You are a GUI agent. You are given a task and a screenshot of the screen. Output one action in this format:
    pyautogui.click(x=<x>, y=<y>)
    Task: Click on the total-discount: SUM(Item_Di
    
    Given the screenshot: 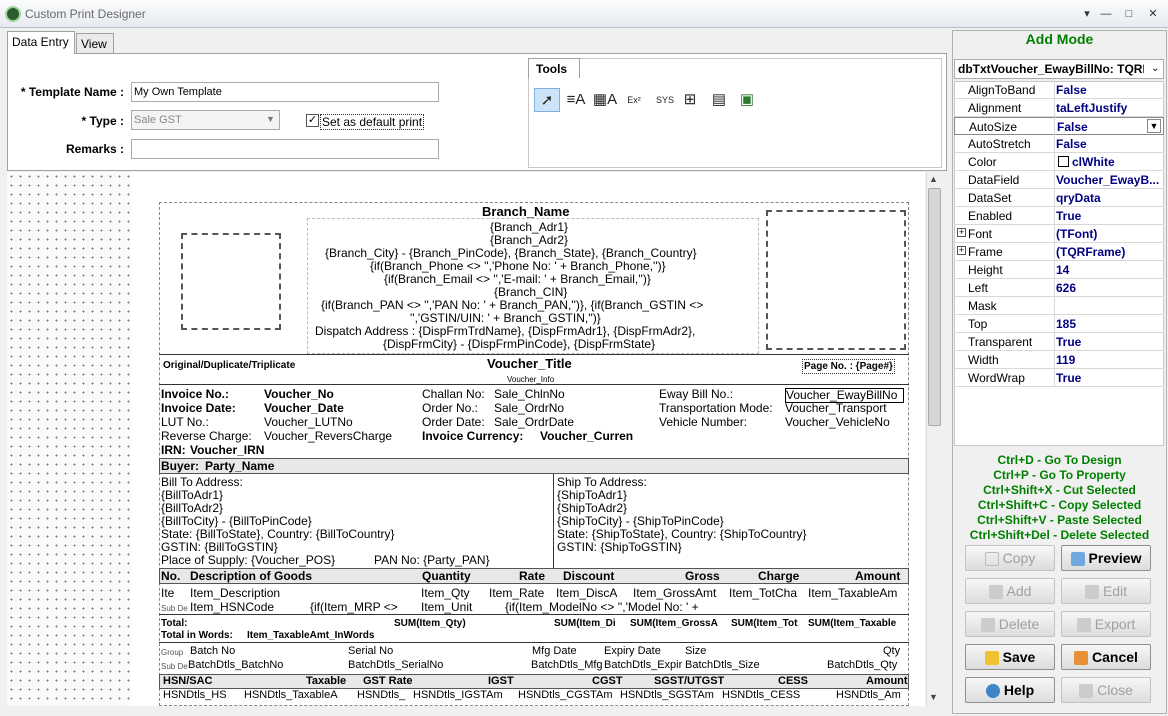 What is the action you would take?
    pyautogui.click(x=585, y=623)
    